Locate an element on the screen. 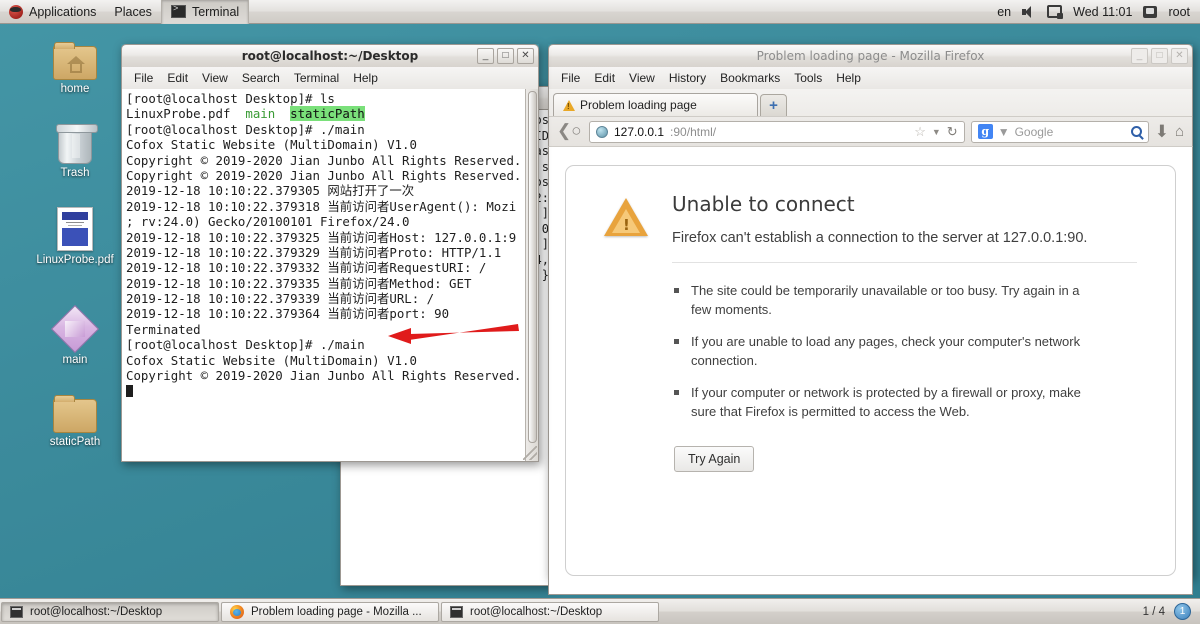 The height and width of the screenshot is (624, 1200). terminal-text: main is located at coordinates (260, 114).